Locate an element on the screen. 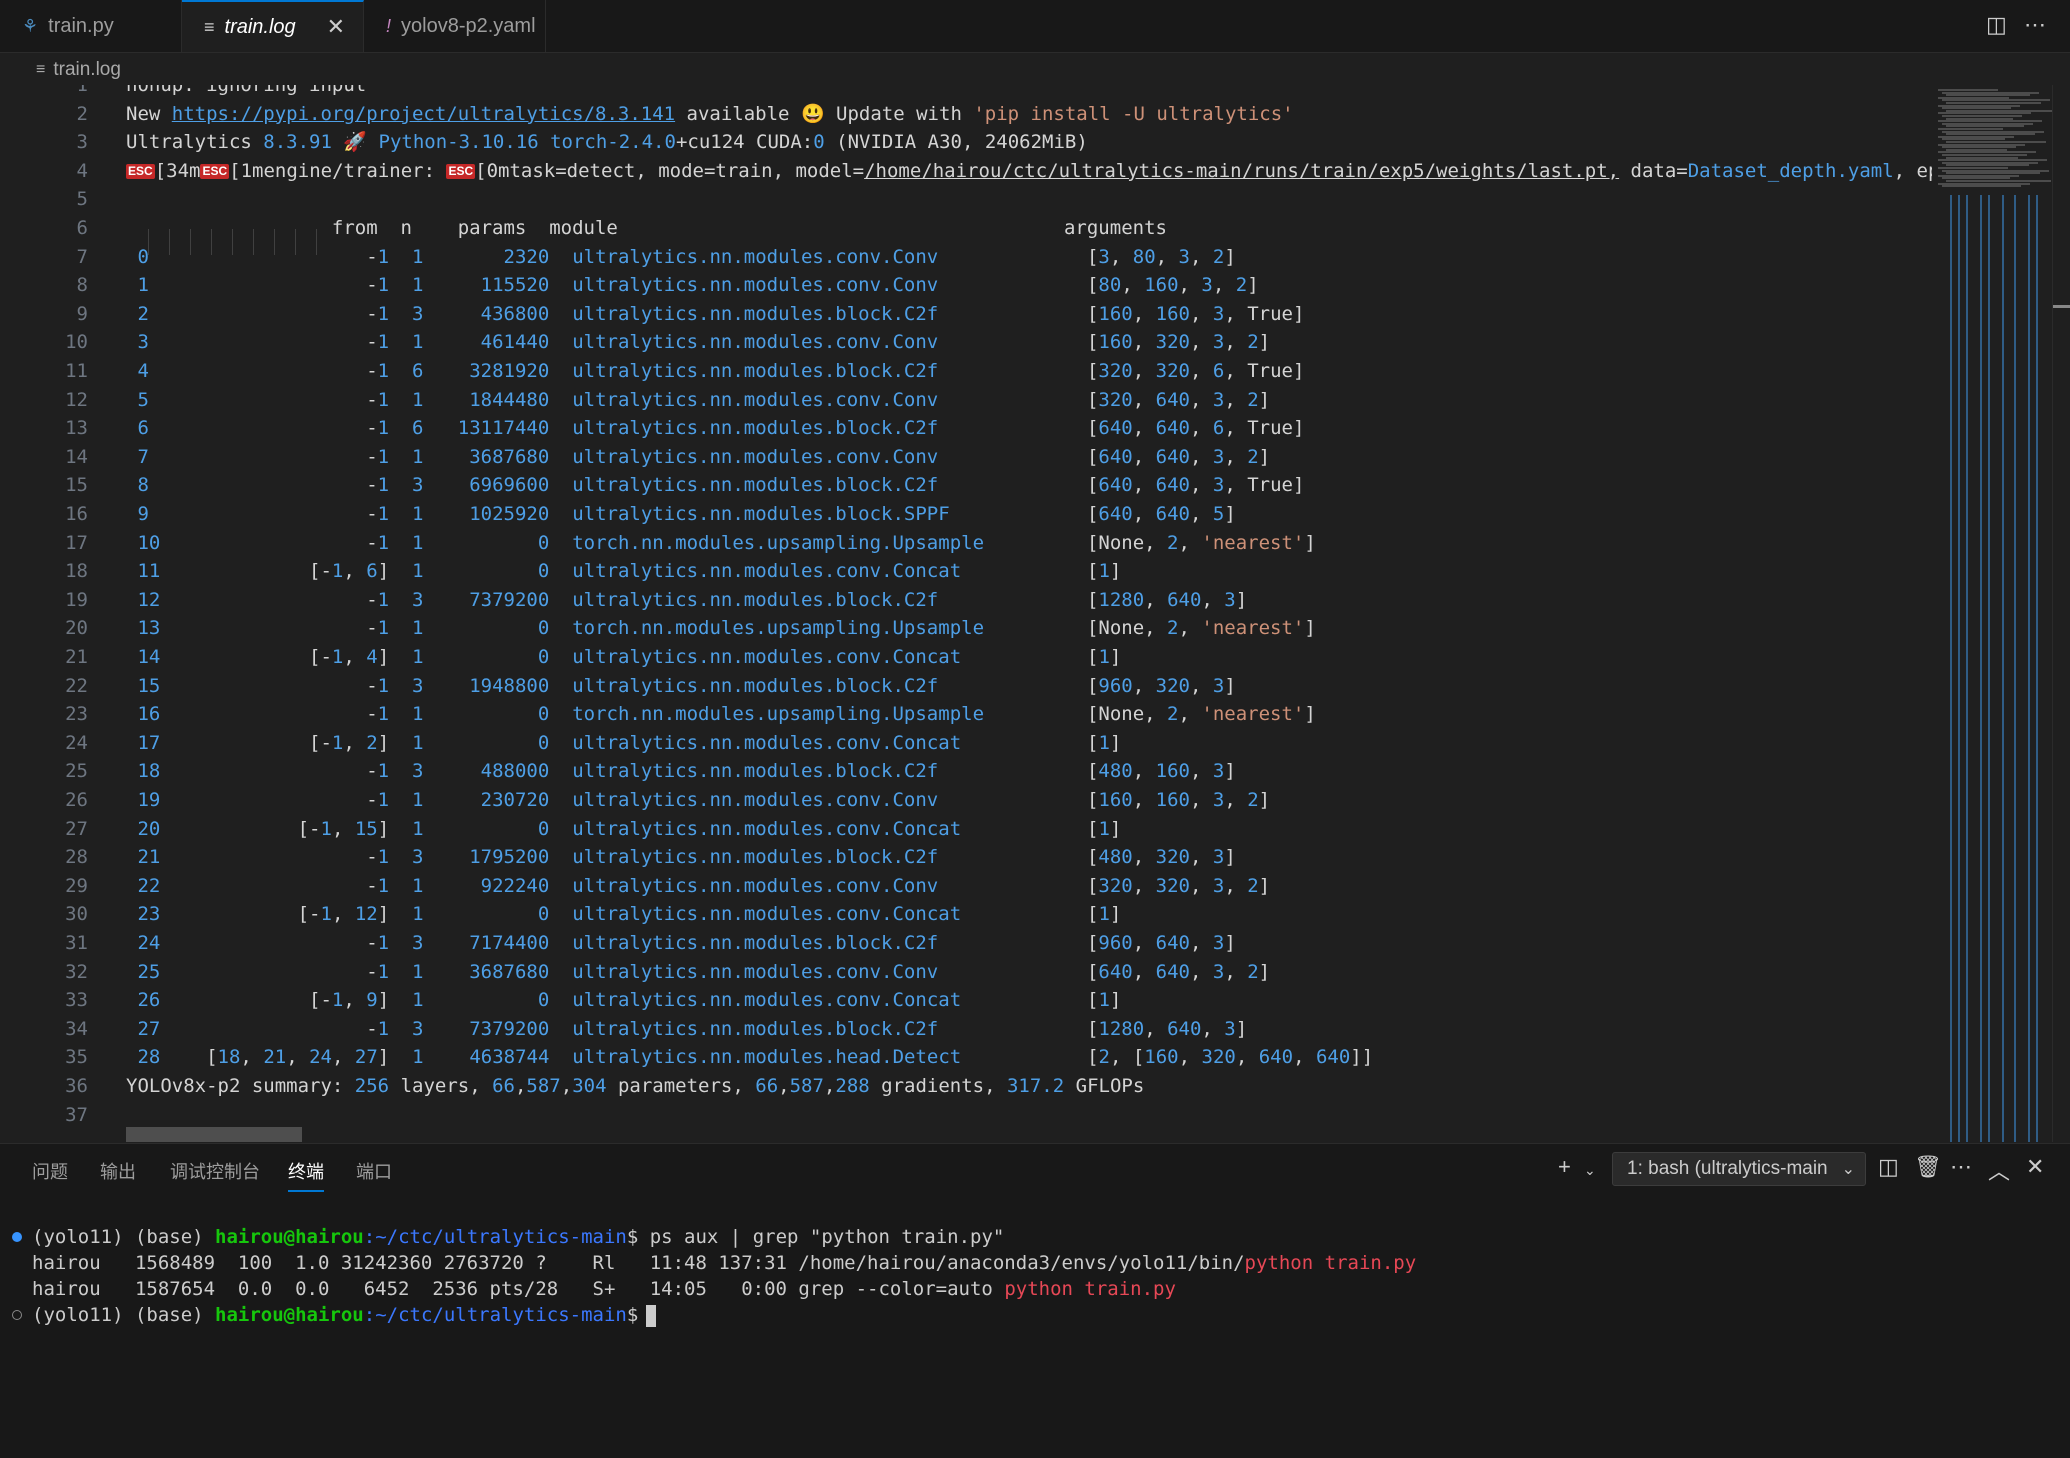 Image resolution: width=2070 pixels, height=1458 pixels. layer-args: 'nearest' is located at coordinates (1253, 542).